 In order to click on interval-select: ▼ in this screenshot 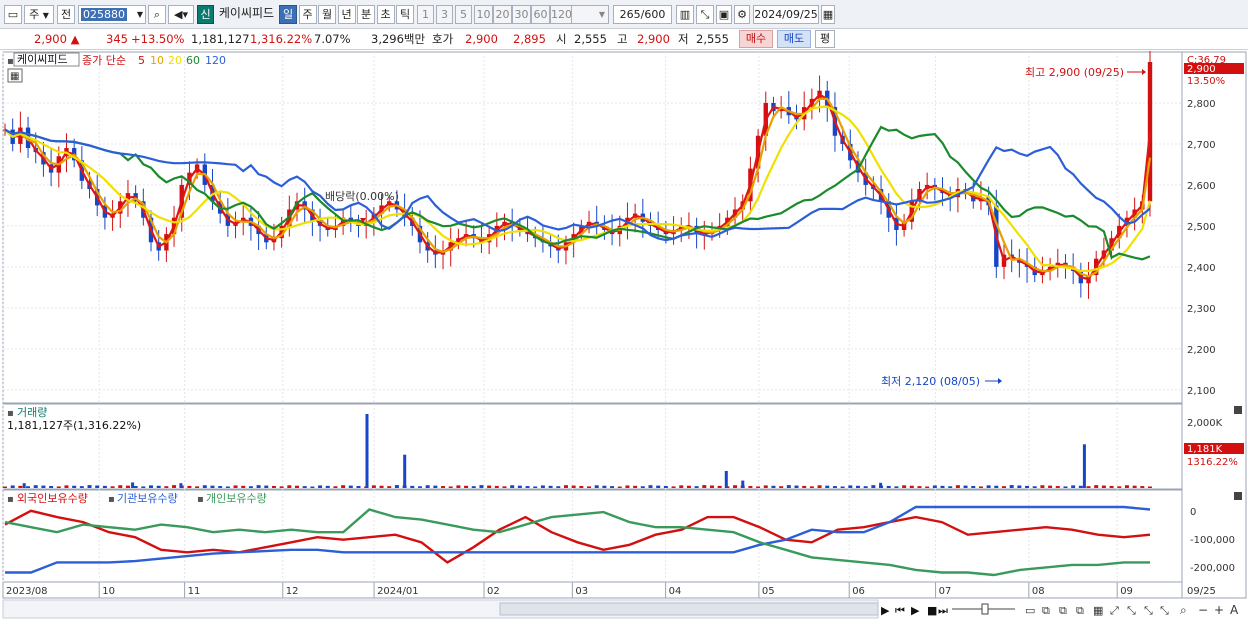, I will do `click(590, 14)`.